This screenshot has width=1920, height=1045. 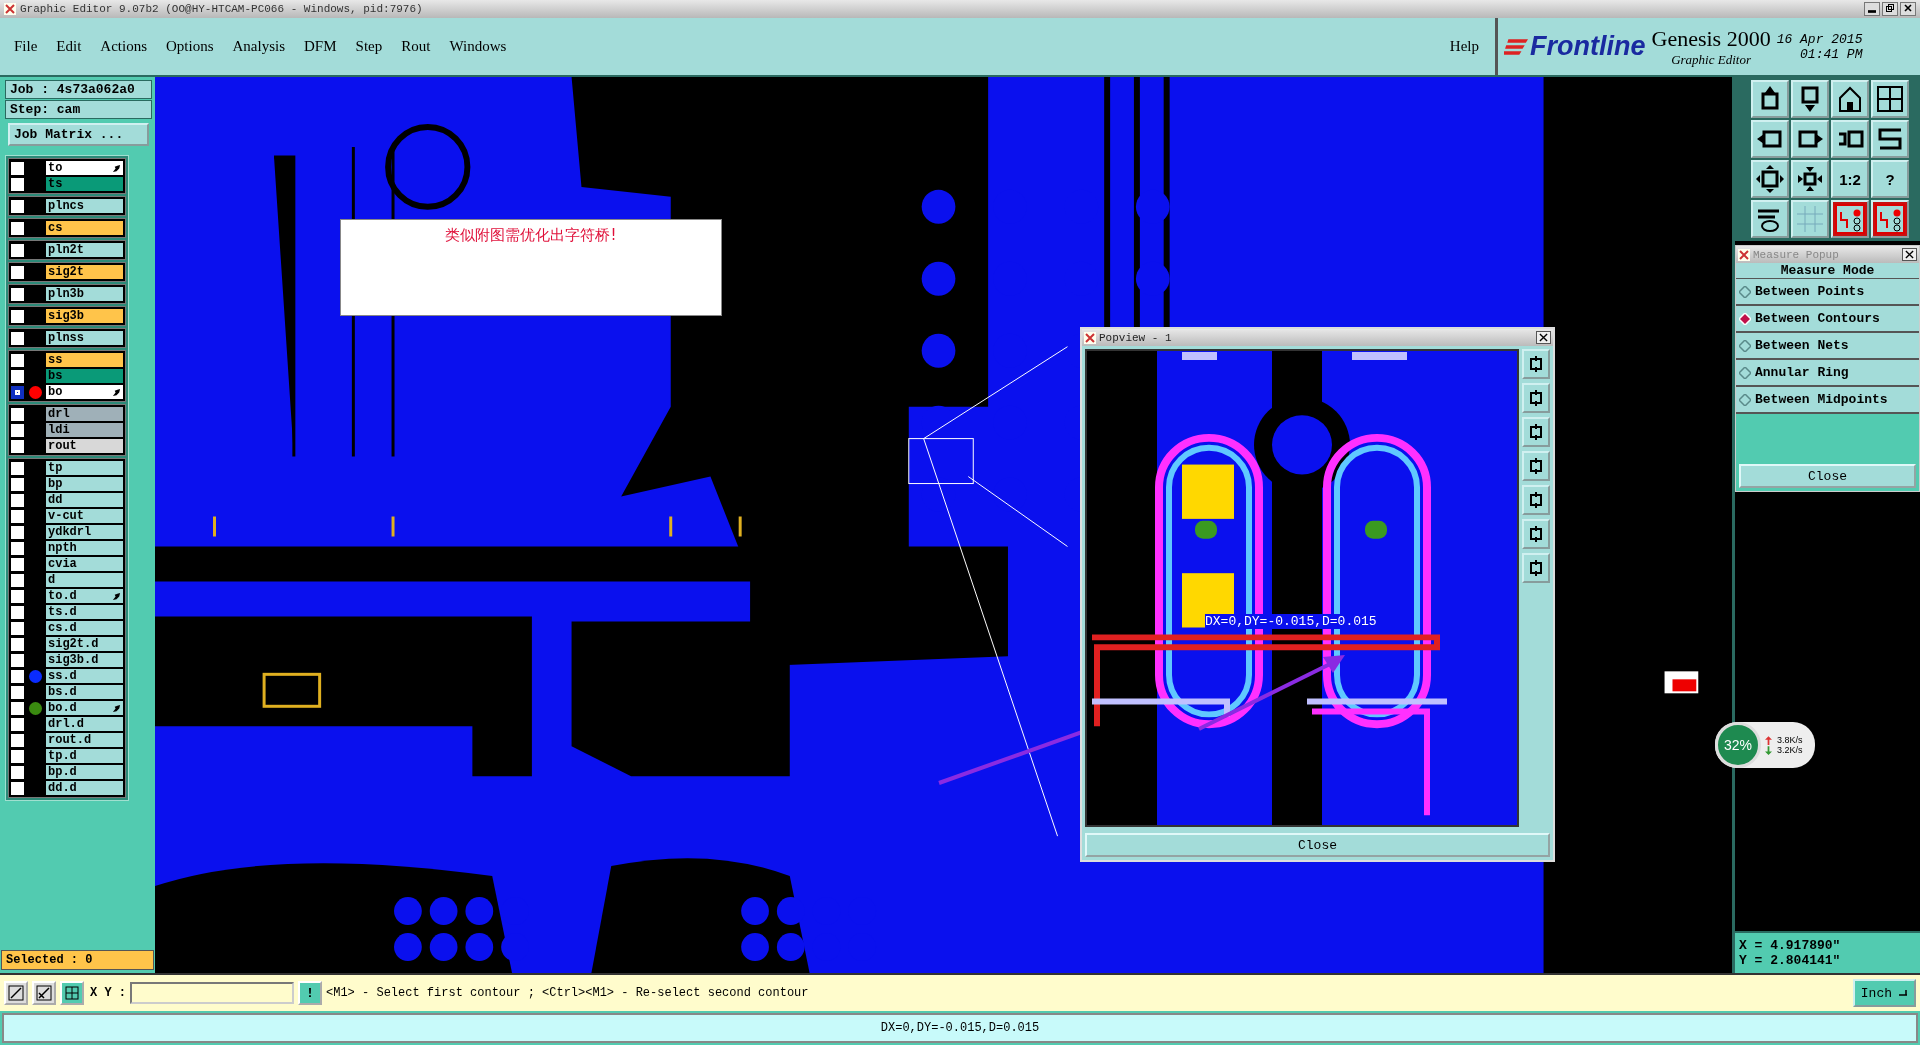 What do you see at coordinates (17, 392) in the screenshot?
I see `layer-checkbox` at bounding box center [17, 392].